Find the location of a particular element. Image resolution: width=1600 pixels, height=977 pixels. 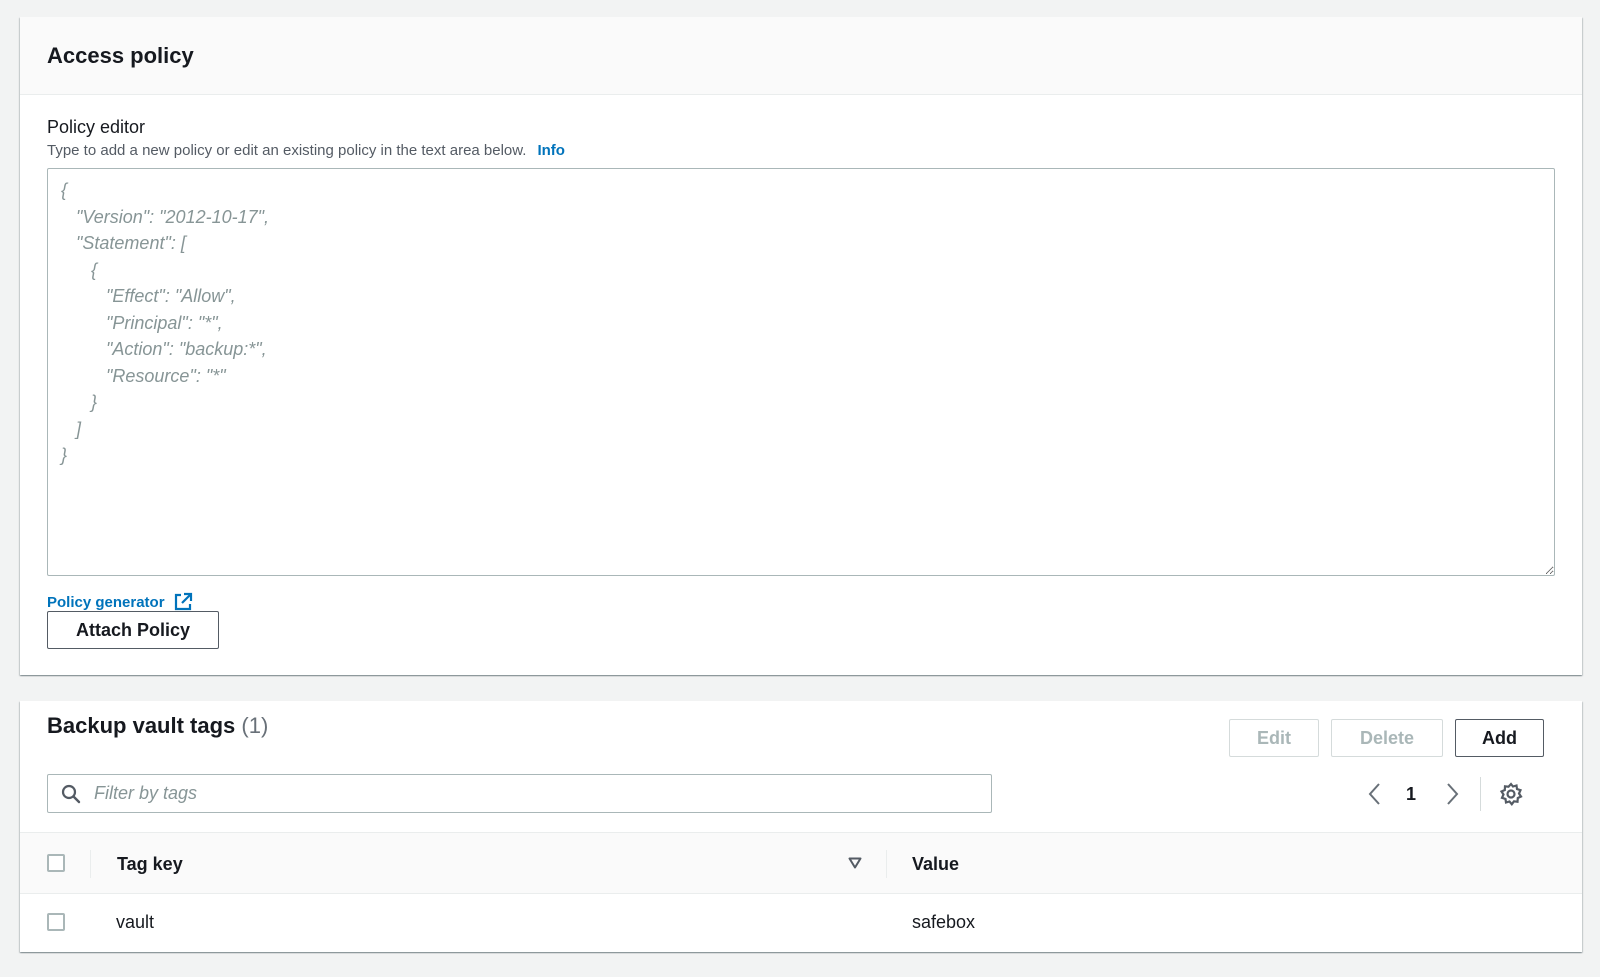

policy-editor-label: Policy editor is located at coordinates (96, 127).